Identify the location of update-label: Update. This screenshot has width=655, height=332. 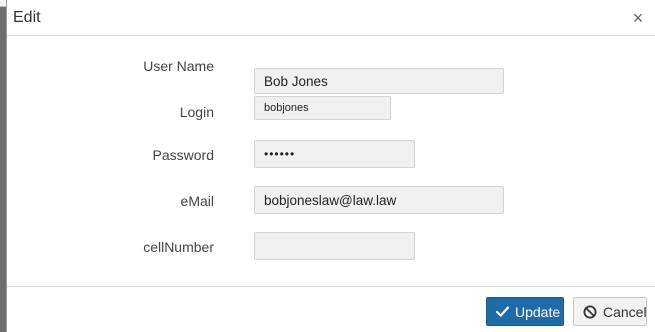
(538, 311).